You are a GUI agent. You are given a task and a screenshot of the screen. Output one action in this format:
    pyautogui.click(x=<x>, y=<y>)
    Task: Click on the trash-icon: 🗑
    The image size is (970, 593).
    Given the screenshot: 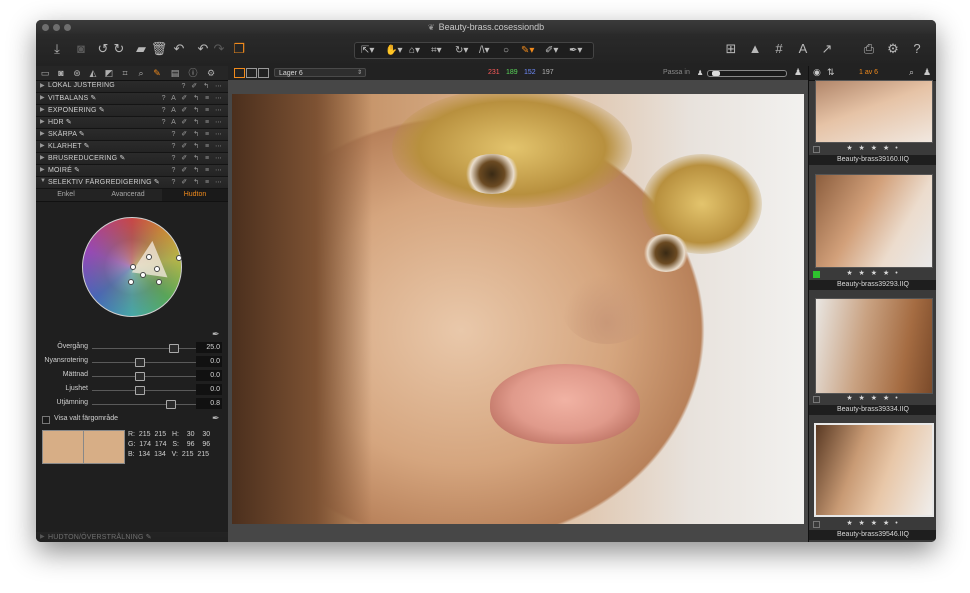 What is the action you would take?
    pyautogui.click(x=159, y=49)
    